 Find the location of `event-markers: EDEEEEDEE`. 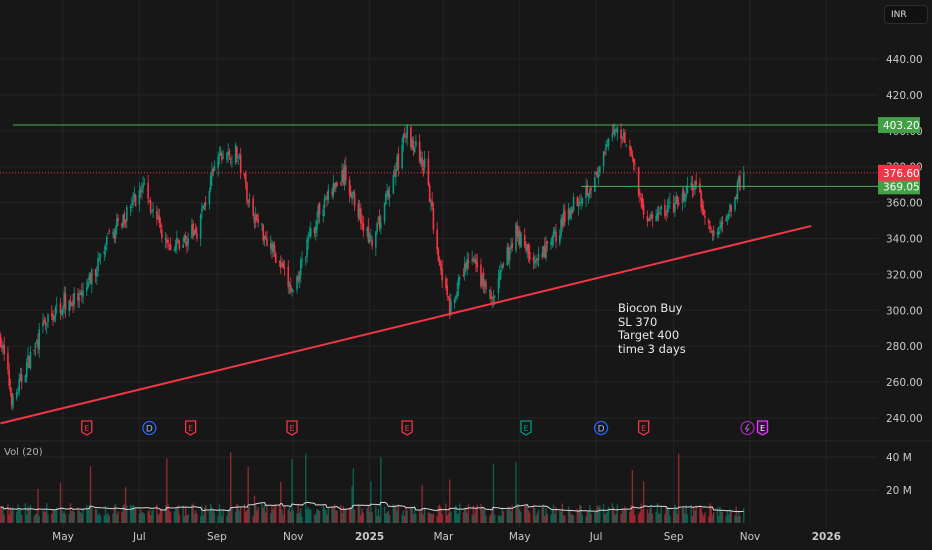

event-markers: EDEEEEDEE is located at coordinates (425, 428).